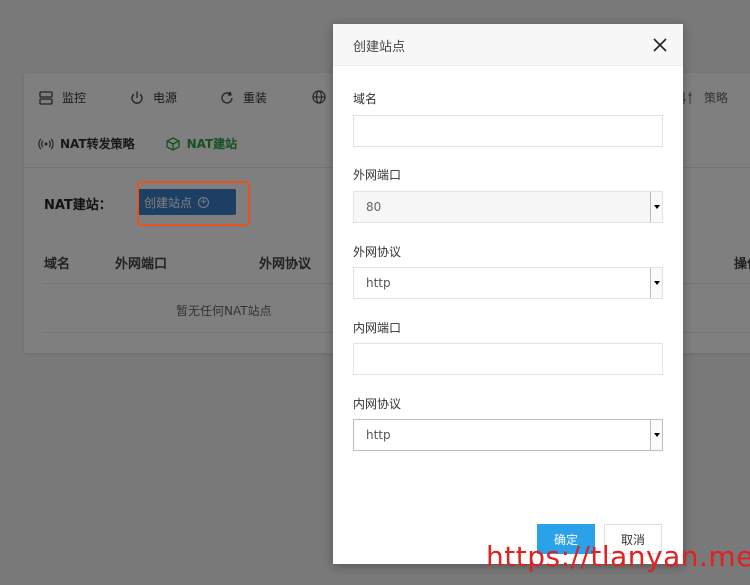 The width and height of the screenshot is (750, 585). Describe the element at coordinates (378, 283) in the screenshot. I see `ext-proto-value: http` at that location.